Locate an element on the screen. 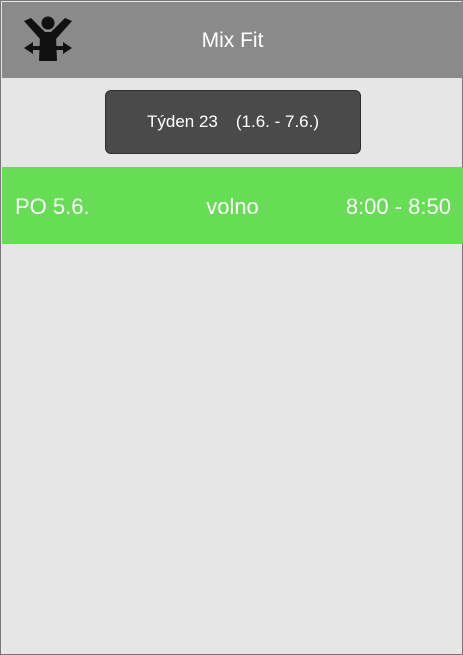  app-bar: Mix Fit is located at coordinates (232, 40).